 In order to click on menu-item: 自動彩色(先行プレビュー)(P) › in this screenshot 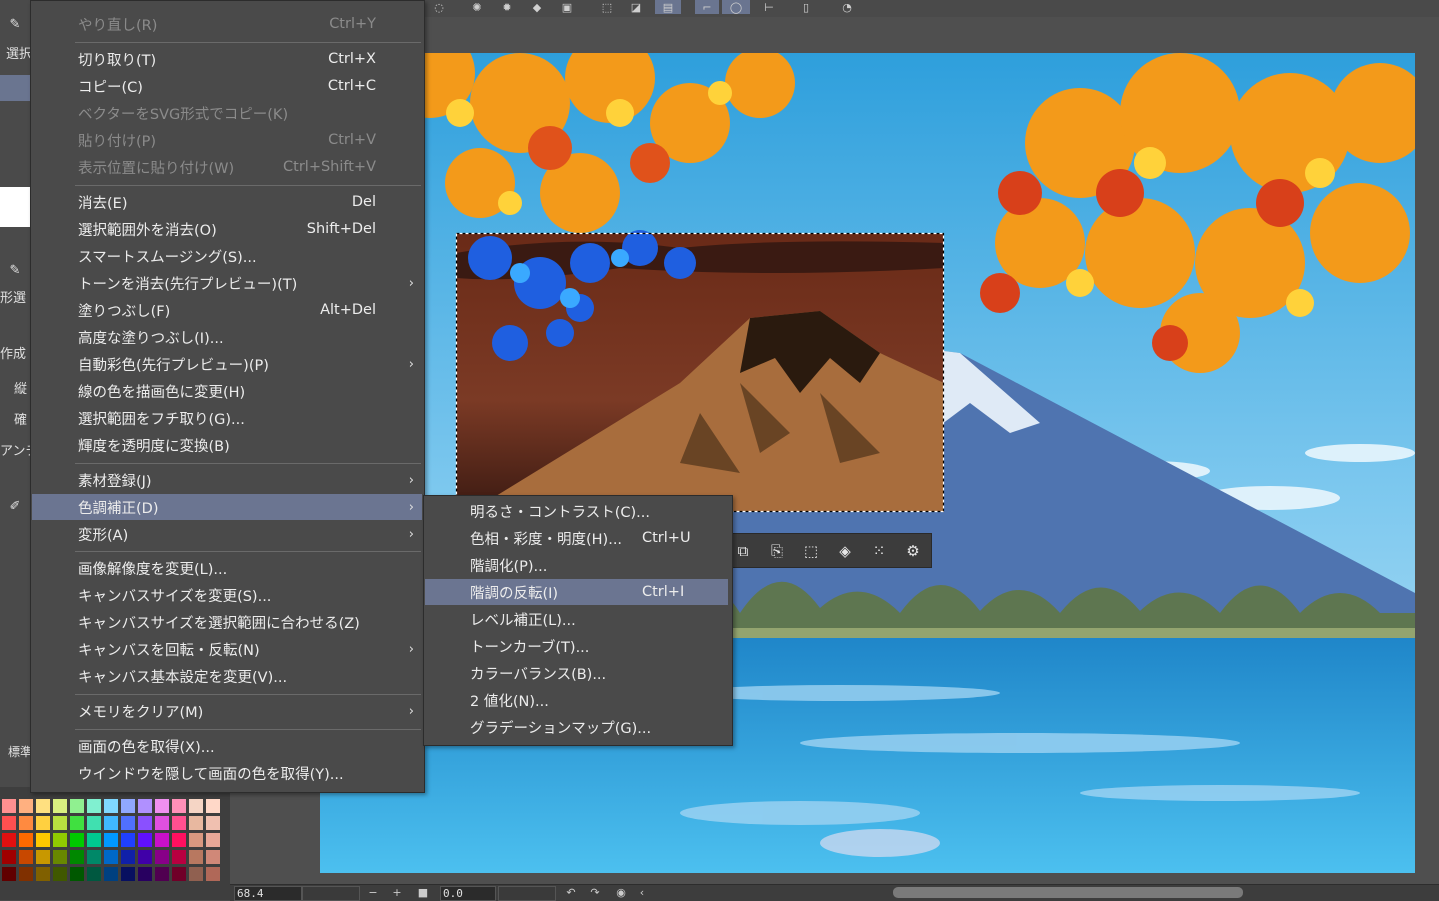, I will do `click(227, 364)`.